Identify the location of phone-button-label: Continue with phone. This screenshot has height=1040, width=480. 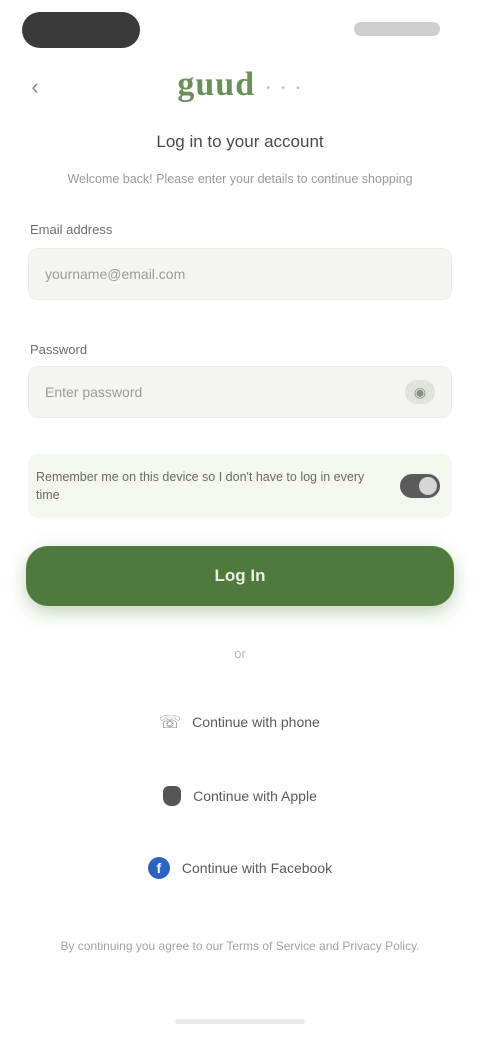
(256, 722).